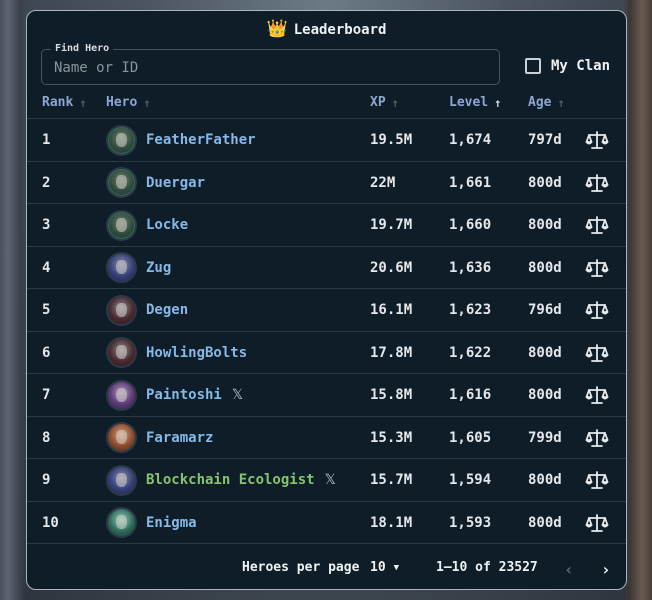 The image size is (652, 600). I want to click on leaderboard-title: 👑 Leaderboard, so click(326, 29).